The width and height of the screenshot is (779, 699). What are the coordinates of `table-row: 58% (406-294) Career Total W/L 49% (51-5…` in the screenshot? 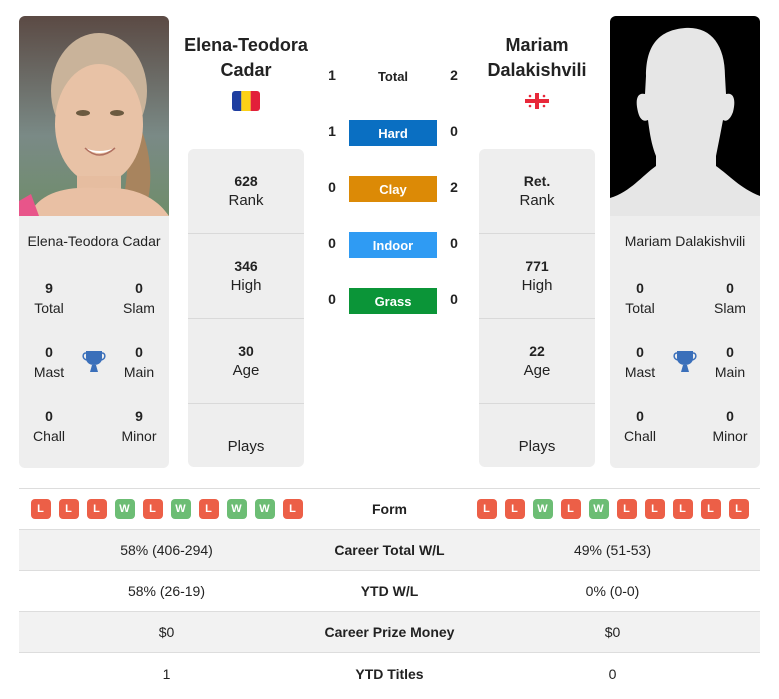 It's located at (389, 550).